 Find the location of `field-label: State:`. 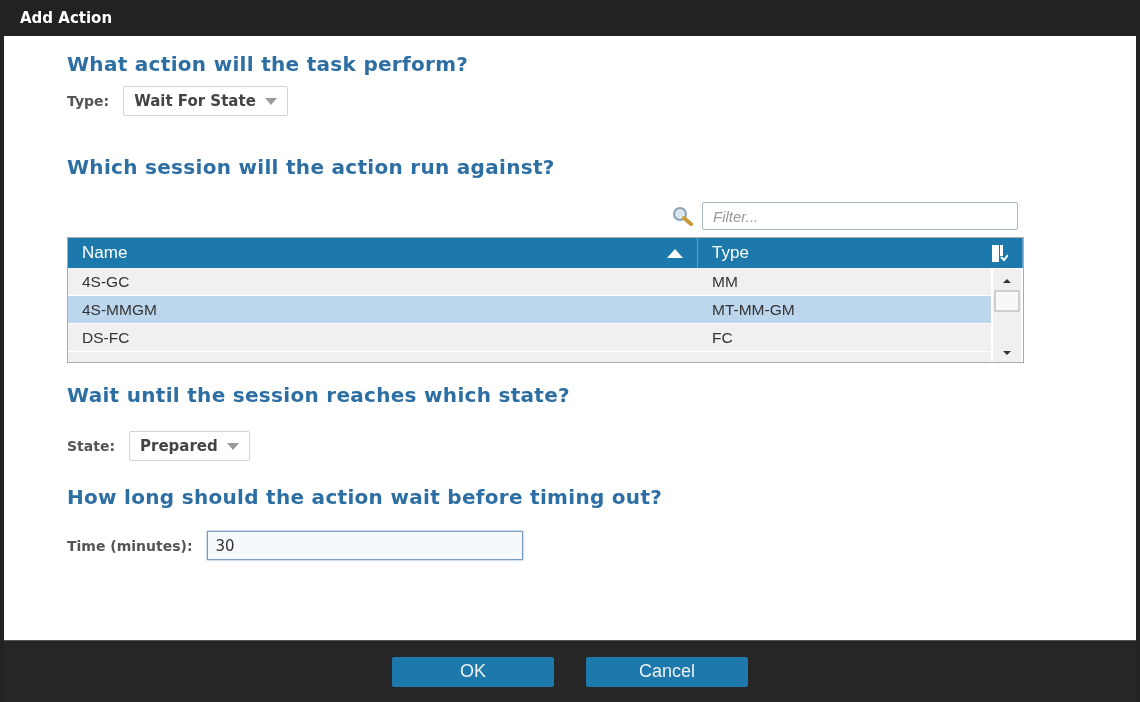

field-label: State: is located at coordinates (91, 446).